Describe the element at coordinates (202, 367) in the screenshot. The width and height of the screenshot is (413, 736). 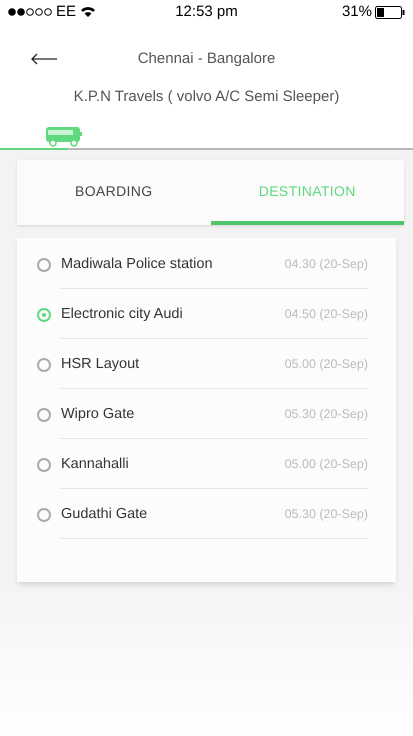
I see `stop-item: HSR Layout 05.00 (20-Sep)` at that location.